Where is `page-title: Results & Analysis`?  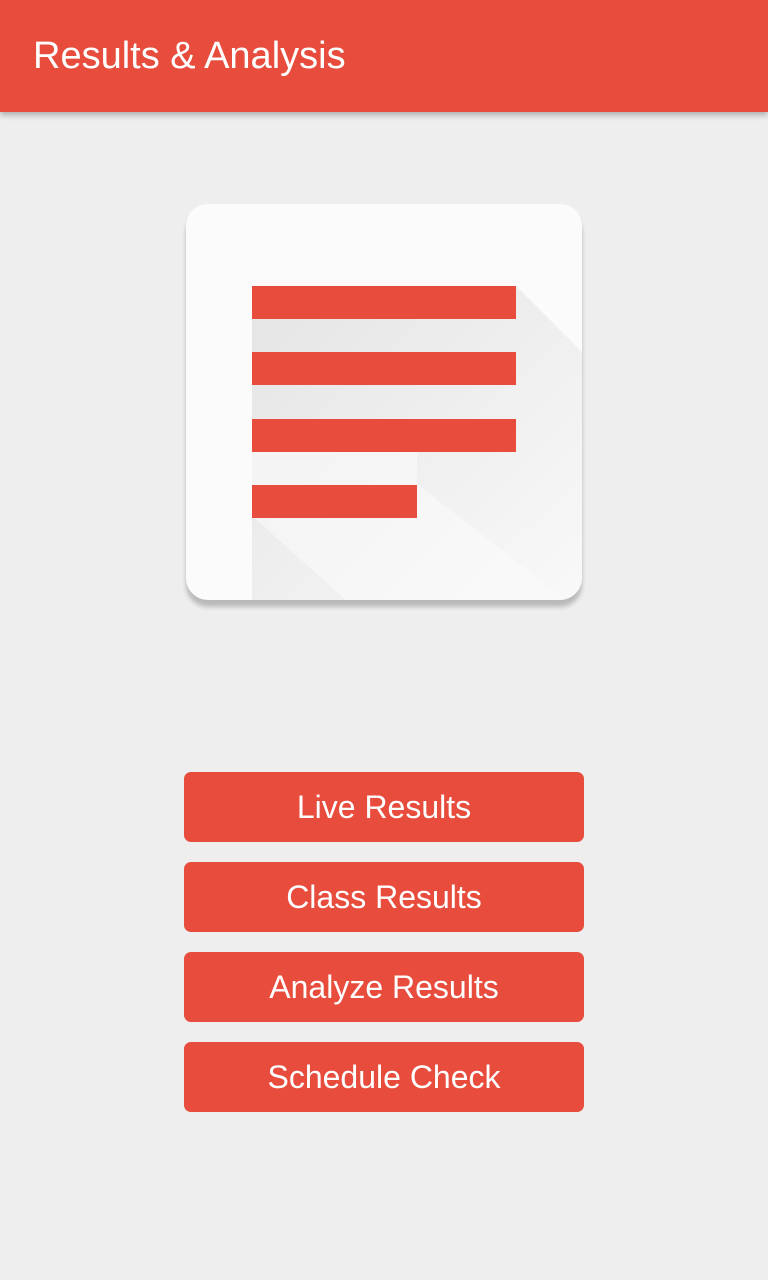 page-title: Results & Analysis is located at coordinates (189, 56).